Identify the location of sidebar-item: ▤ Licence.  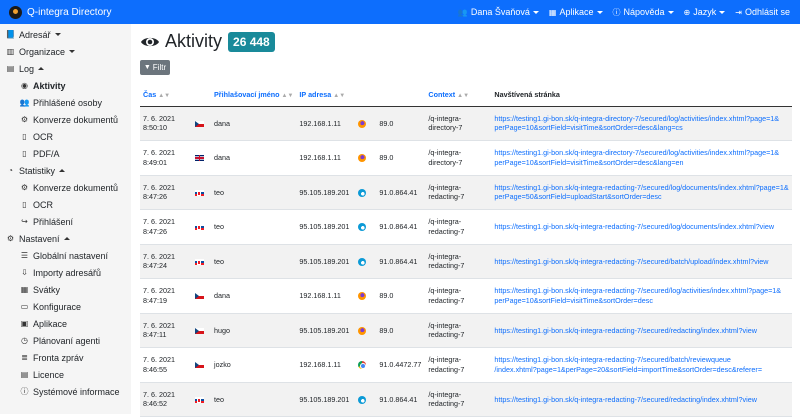
(65, 374).